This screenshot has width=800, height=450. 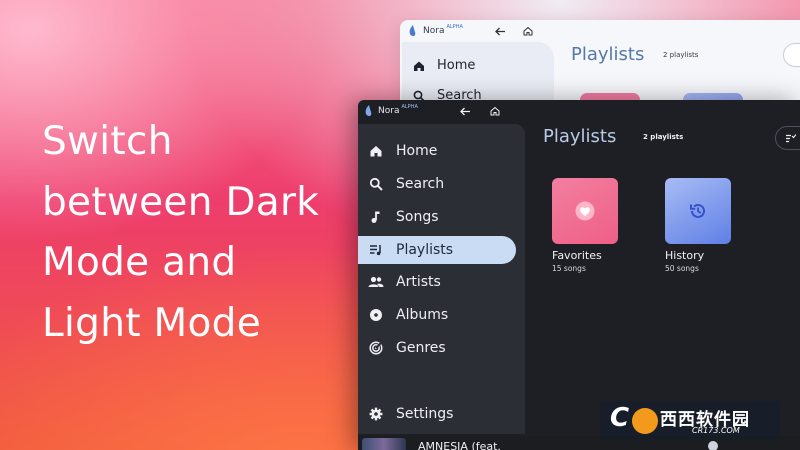 I want to click on sidebar-item-albums-label: Albums, so click(x=422, y=315).